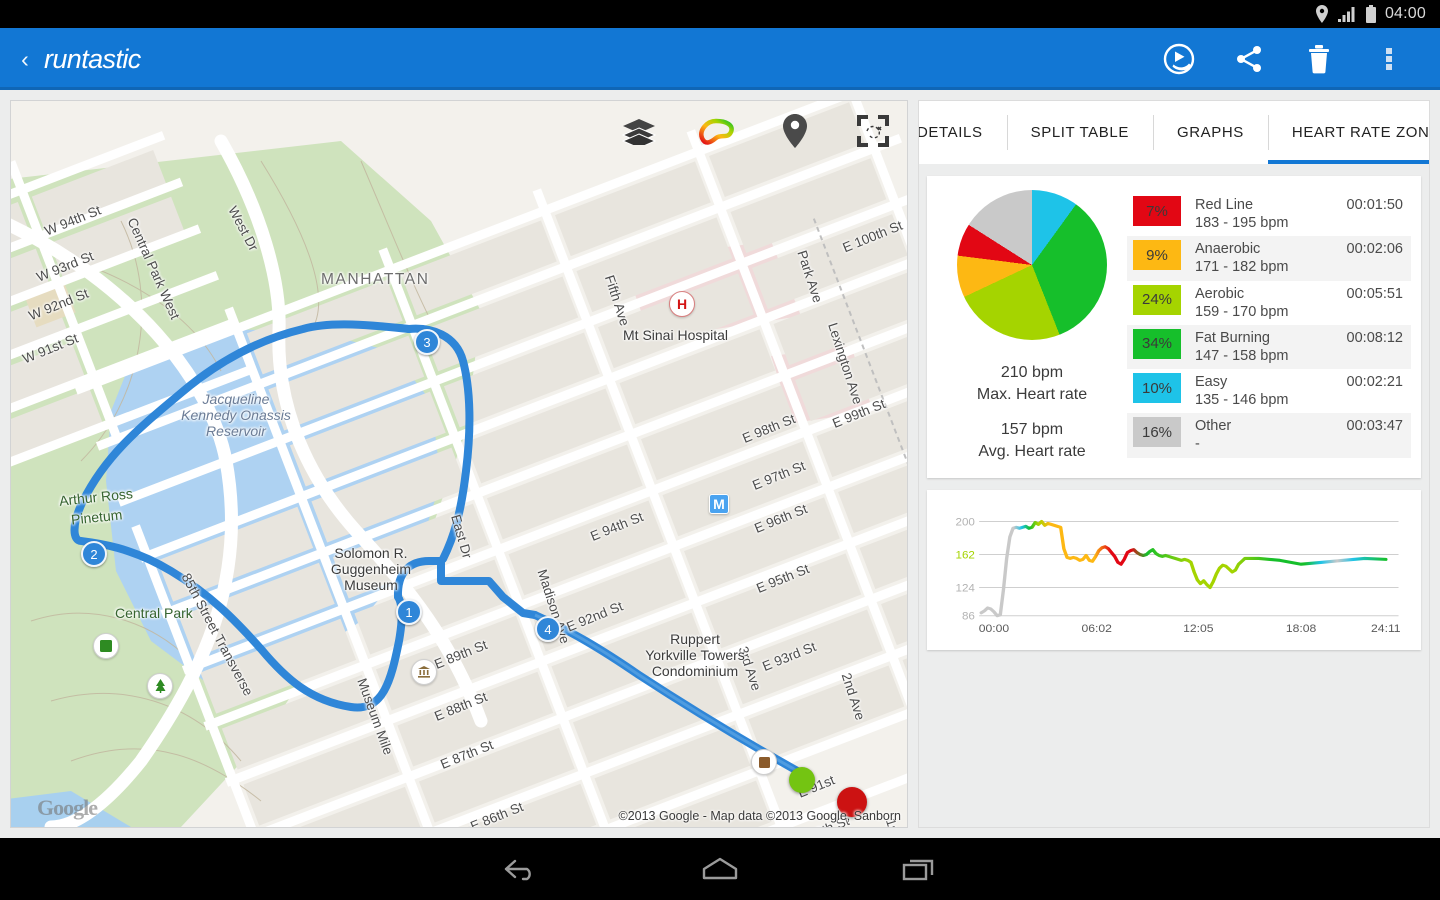 Image resolution: width=1440 pixels, height=900 pixels. I want to click on android-navigation-bar, so click(720, 869).